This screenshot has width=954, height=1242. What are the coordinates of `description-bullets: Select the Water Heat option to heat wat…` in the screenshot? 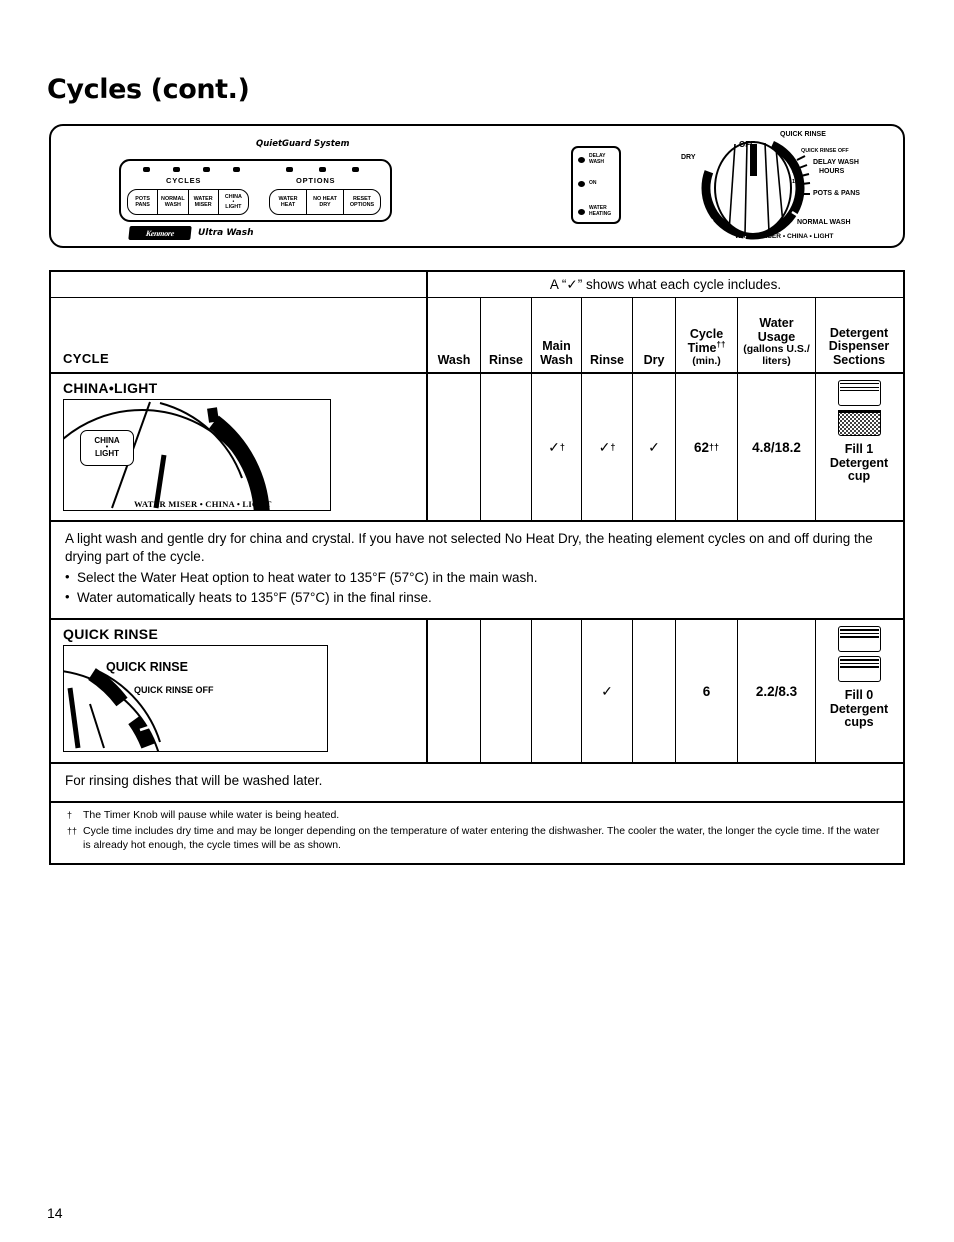 It's located at (477, 587).